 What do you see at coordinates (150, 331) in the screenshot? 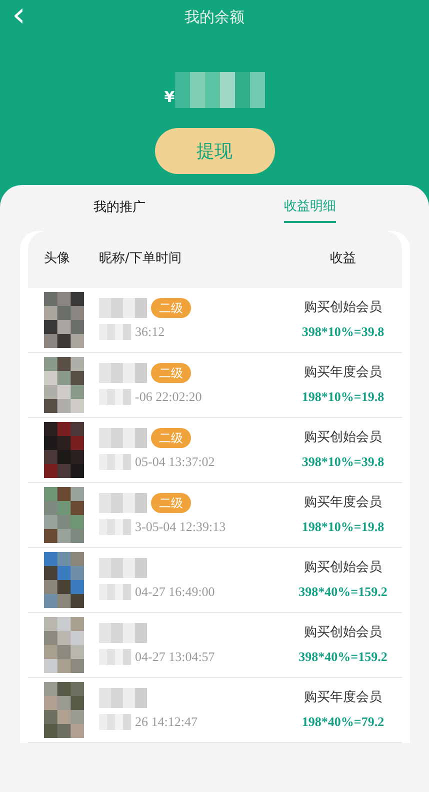
I see `order-time: 36:12` at bounding box center [150, 331].